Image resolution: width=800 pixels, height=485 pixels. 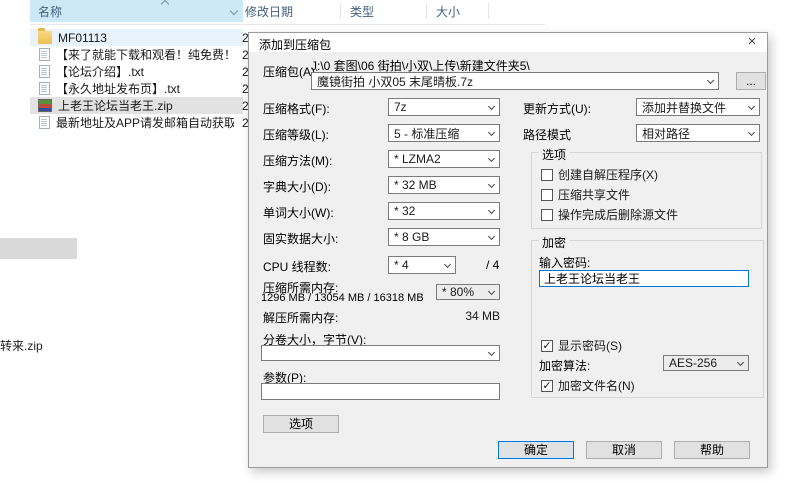 I want to click on options-button: 选项, so click(x=301, y=424).